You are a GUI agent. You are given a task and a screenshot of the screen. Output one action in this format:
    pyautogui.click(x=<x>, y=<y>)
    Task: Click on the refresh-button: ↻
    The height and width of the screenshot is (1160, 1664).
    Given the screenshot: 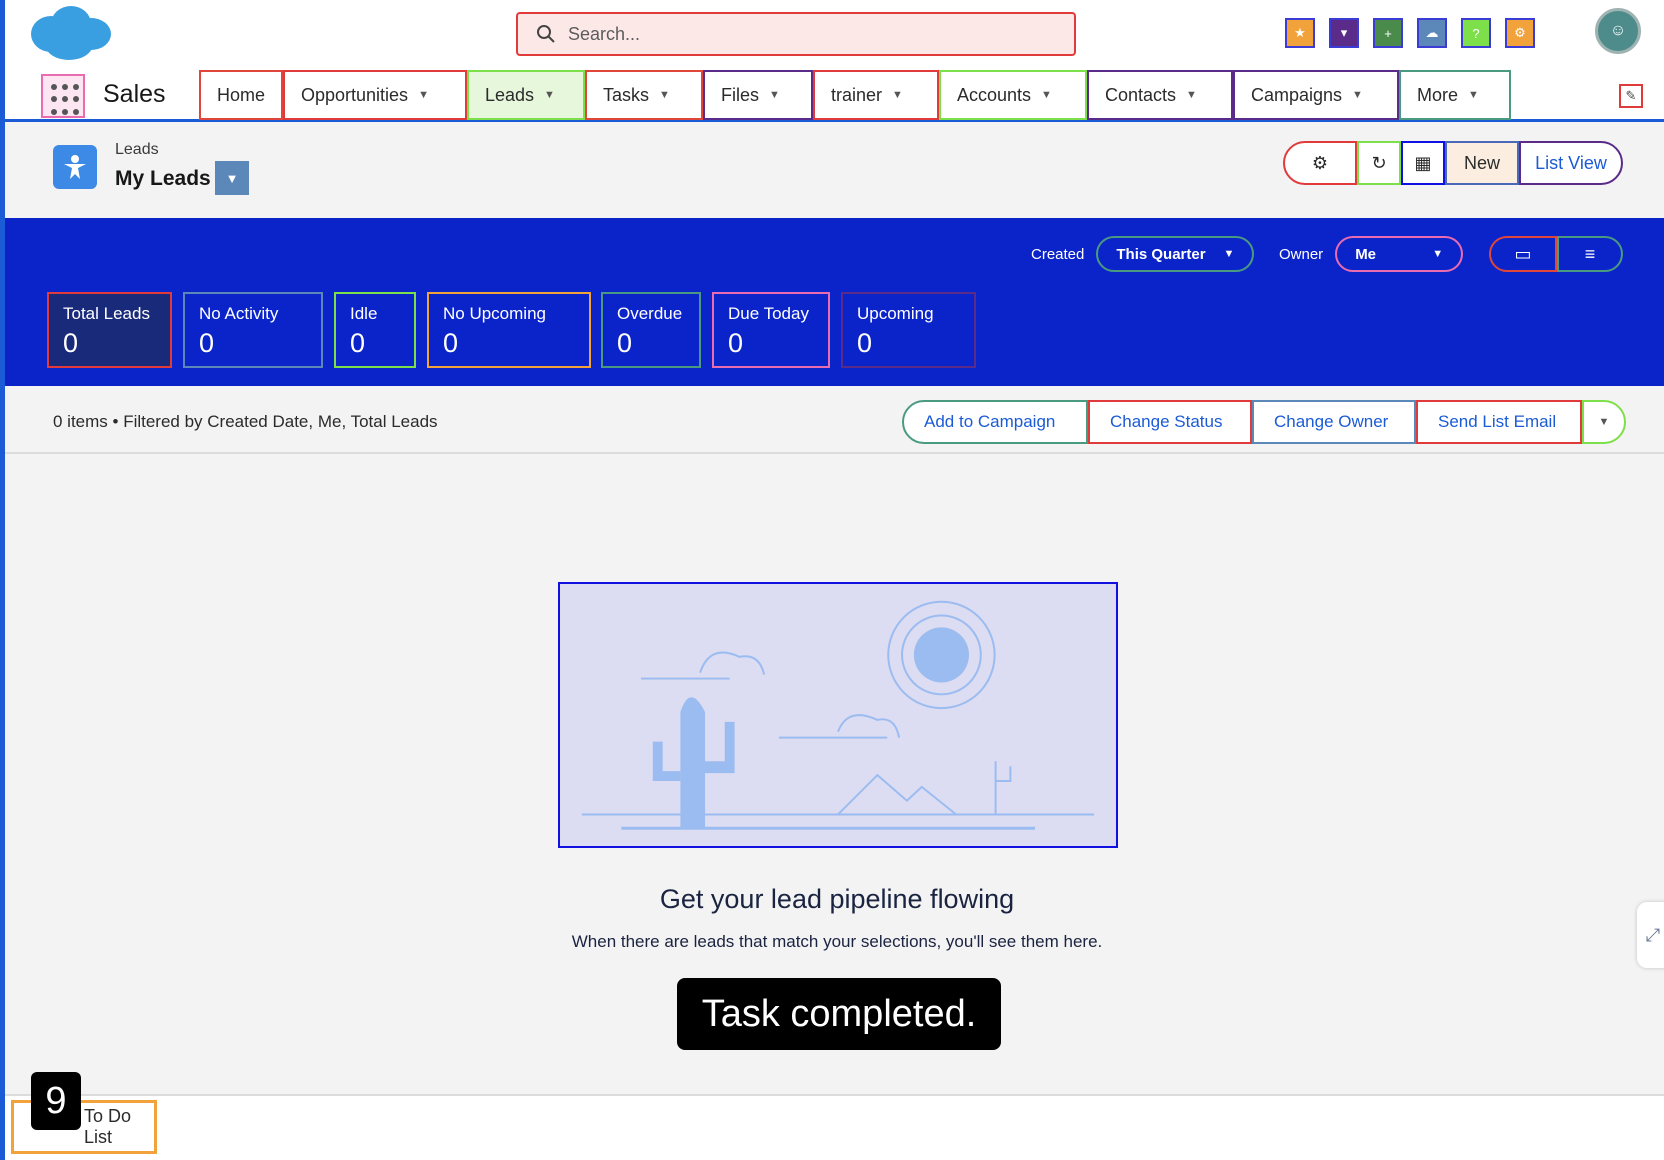 What is the action you would take?
    pyautogui.click(x=1379, y=163)
    